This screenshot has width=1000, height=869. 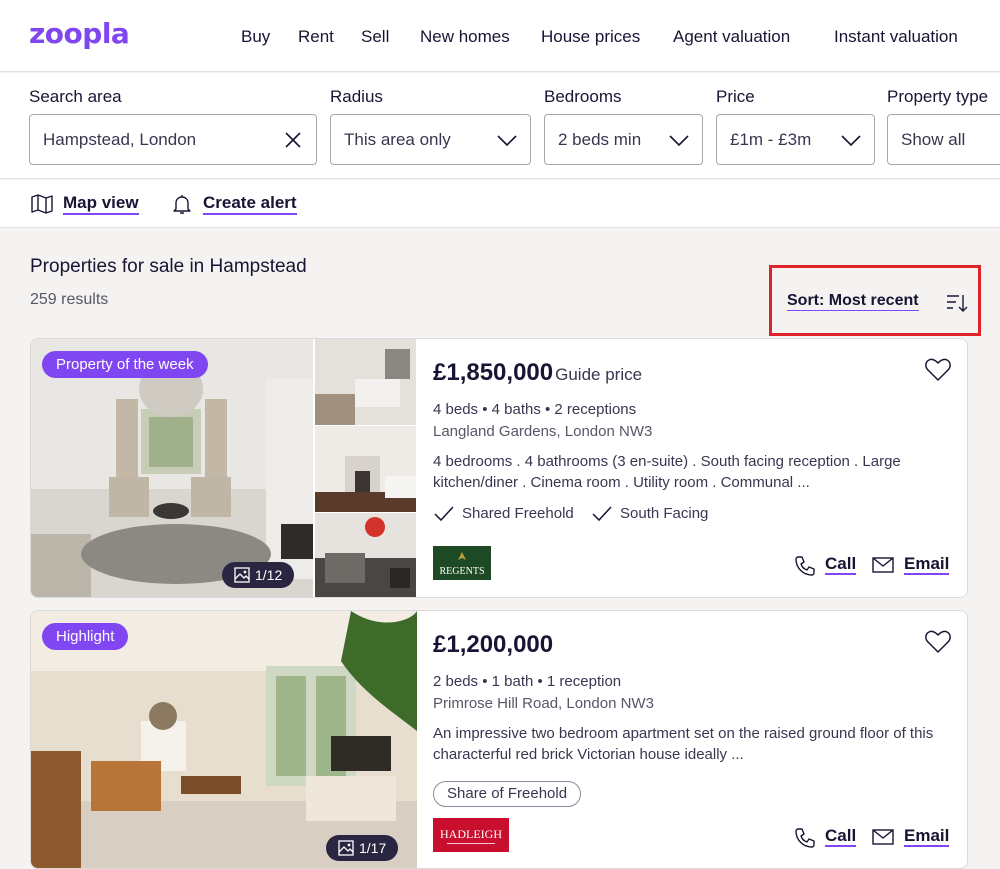 I want to click on property-type-label: Property type, so click(x=938, y=96).